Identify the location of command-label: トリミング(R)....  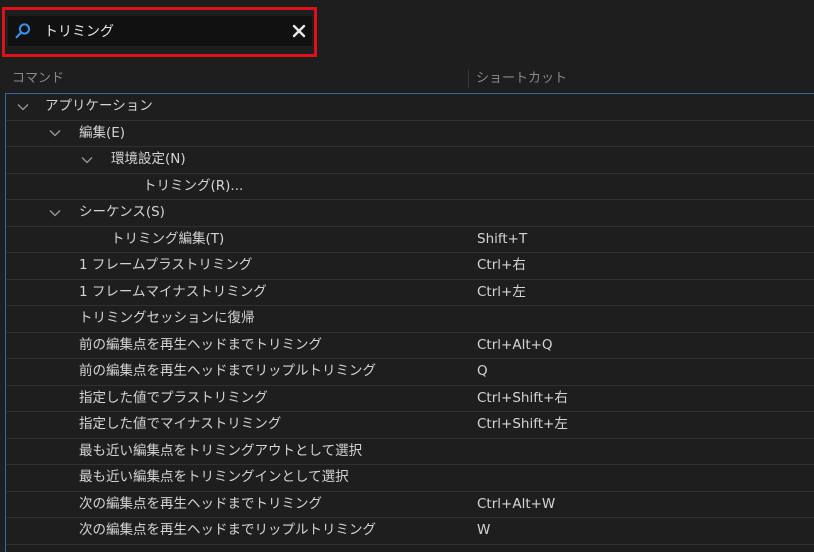
(193, 185).